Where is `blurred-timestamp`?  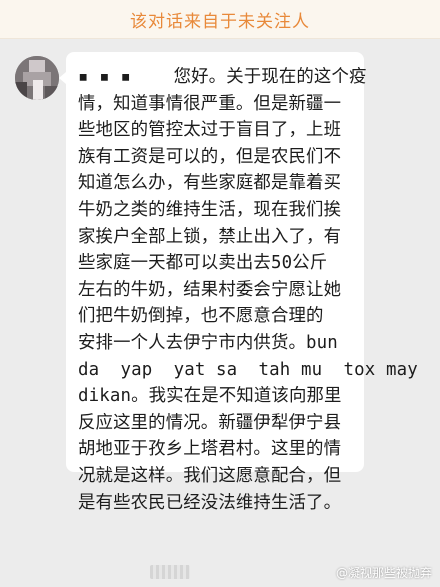
blurred-timestamp is located at coordinates (170, 572).